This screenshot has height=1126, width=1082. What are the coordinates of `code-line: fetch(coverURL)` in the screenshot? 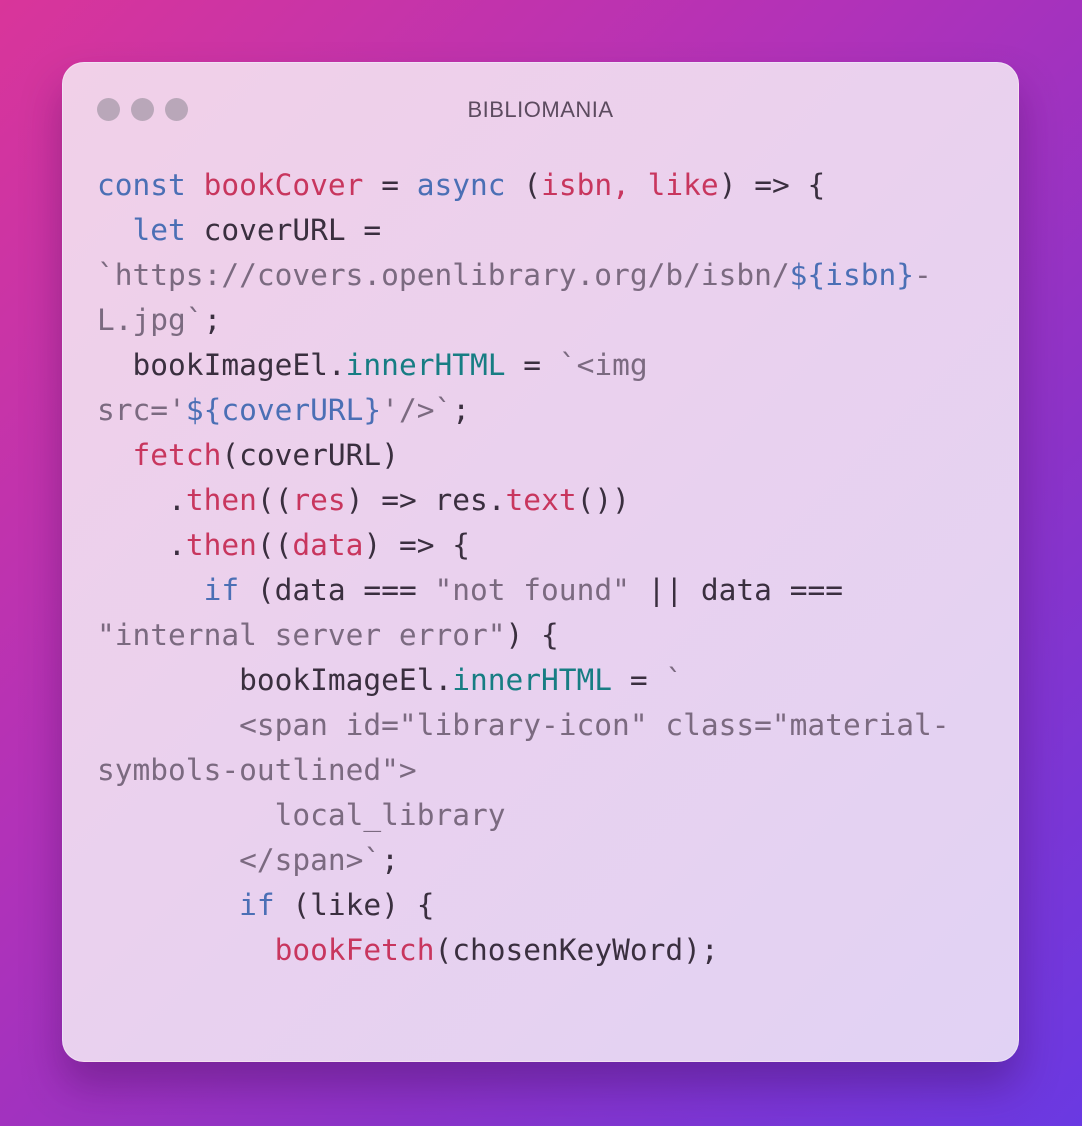 It's located at (523, 455).